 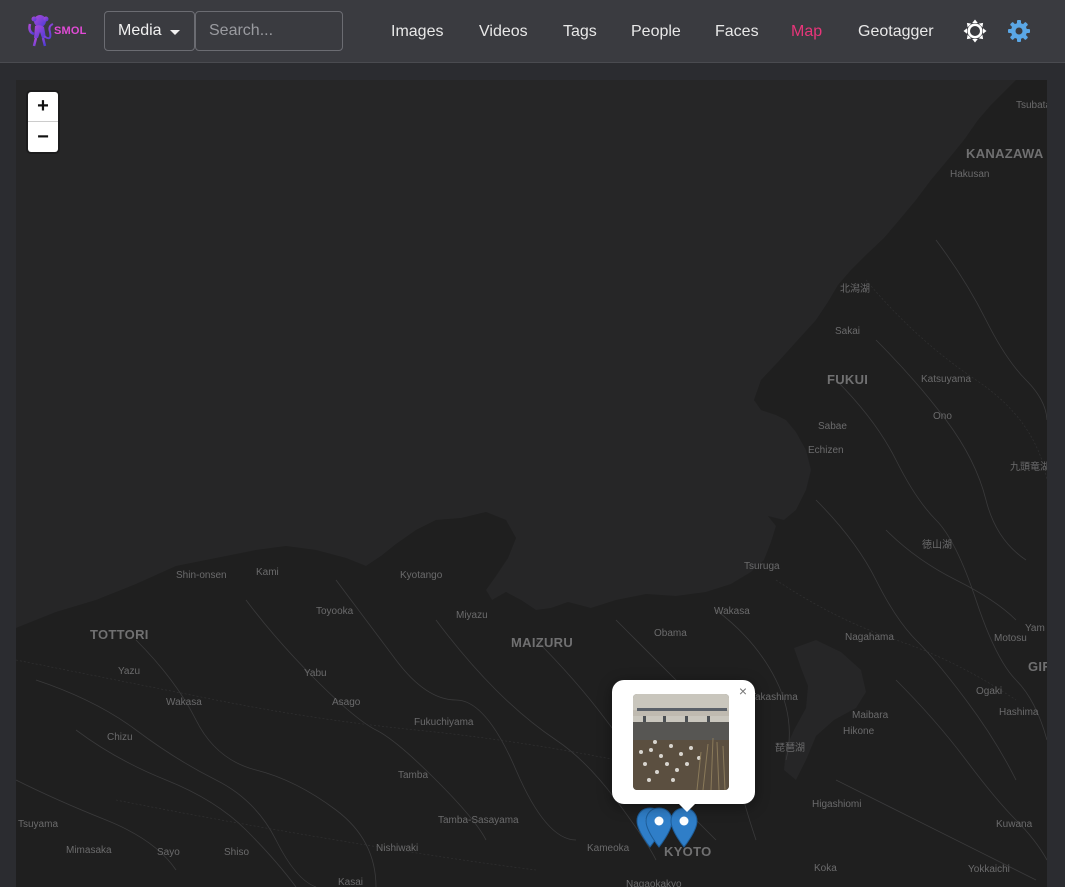 I want to click on nav-link-videos: Videos, so click(x=503, y=32).